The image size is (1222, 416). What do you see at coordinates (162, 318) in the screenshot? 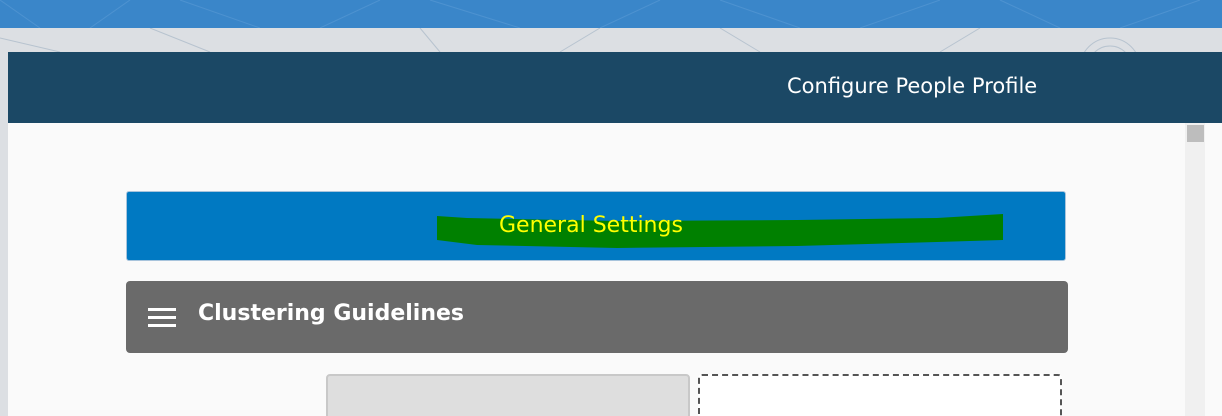
I see `hamburger-menu-icon` at bounding box center [162, 318].